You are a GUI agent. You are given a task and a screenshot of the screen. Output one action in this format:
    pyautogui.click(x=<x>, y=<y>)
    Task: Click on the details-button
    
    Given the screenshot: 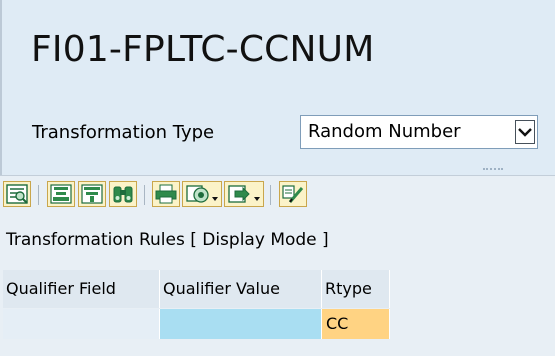 What is the action you would take?
    pyautogui.click(x=17, y=194)
    